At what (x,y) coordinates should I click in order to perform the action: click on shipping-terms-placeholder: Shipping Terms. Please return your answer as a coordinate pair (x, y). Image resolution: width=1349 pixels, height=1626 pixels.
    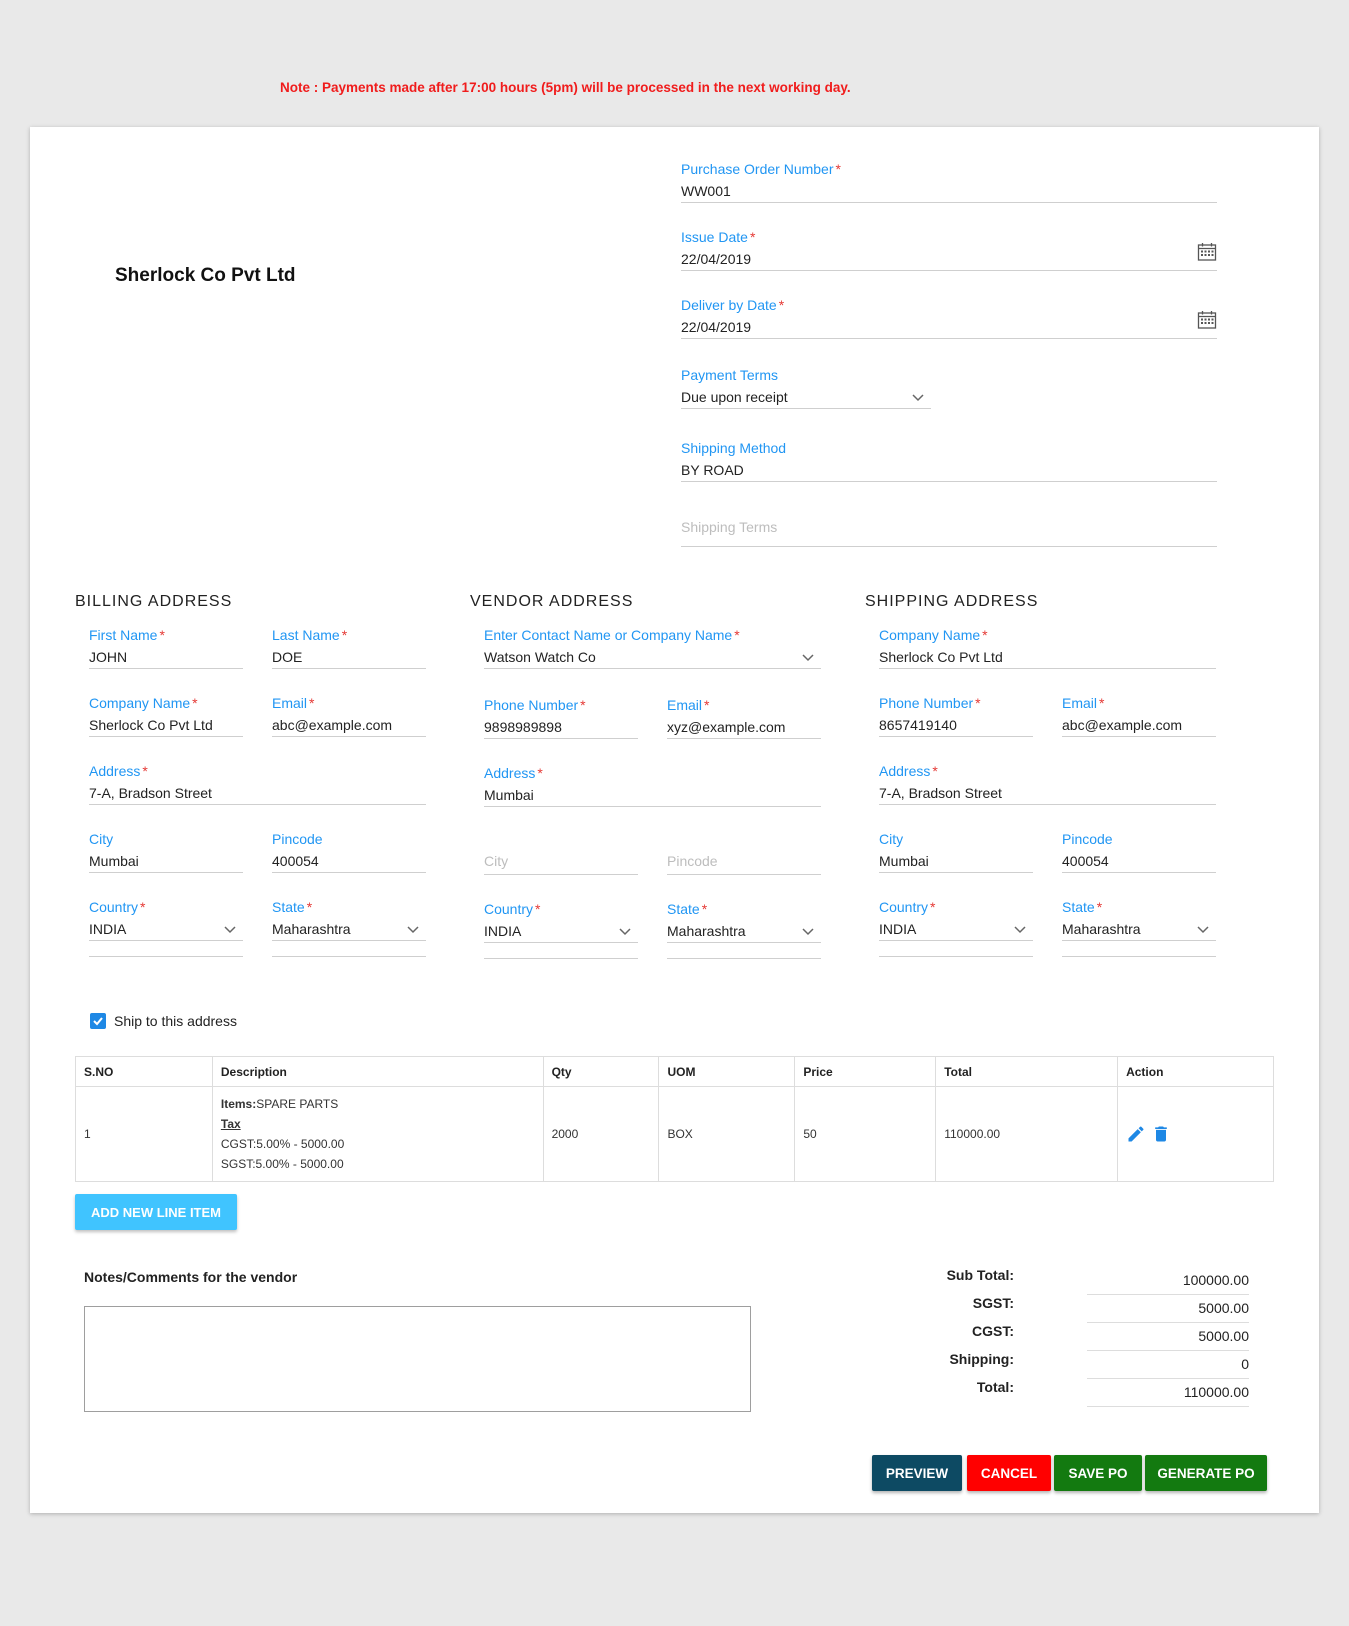
    Looking at the image, I should click on (729, 527).